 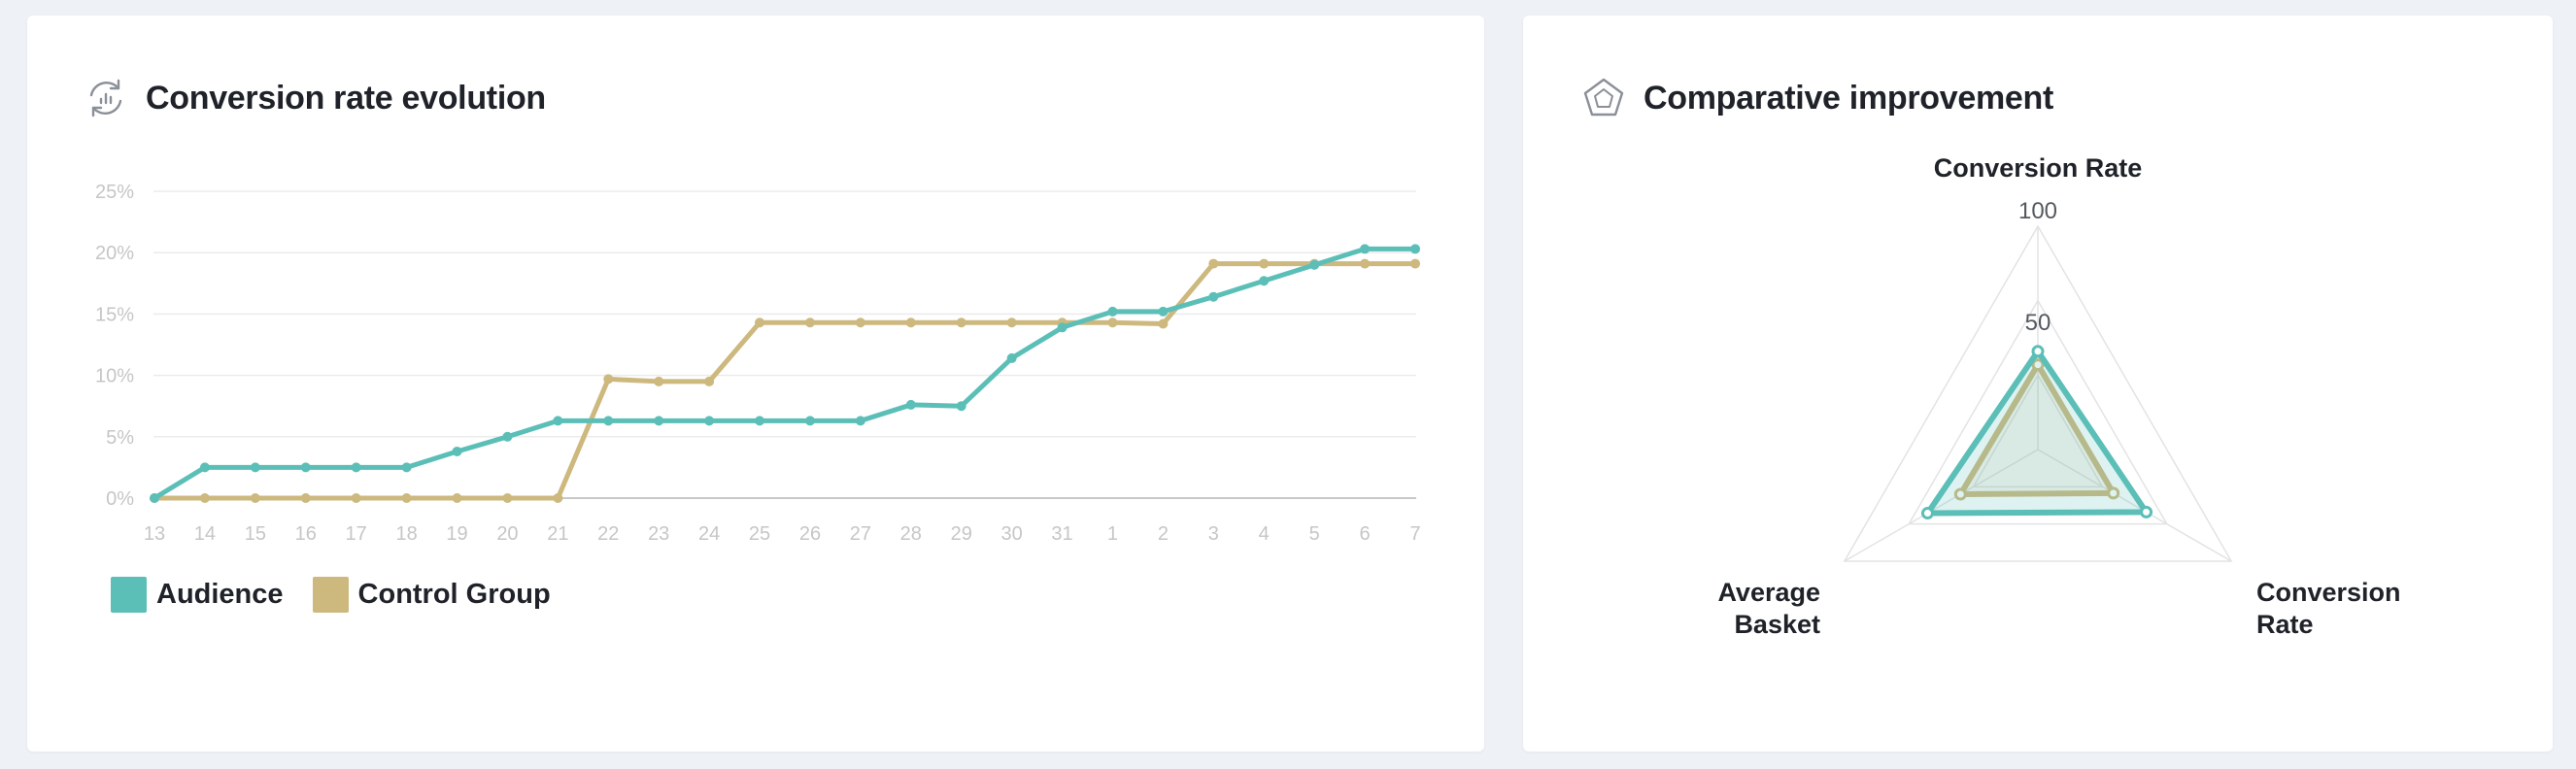 I want to click on legend-swatch-audience, so click(x=129, y=595).